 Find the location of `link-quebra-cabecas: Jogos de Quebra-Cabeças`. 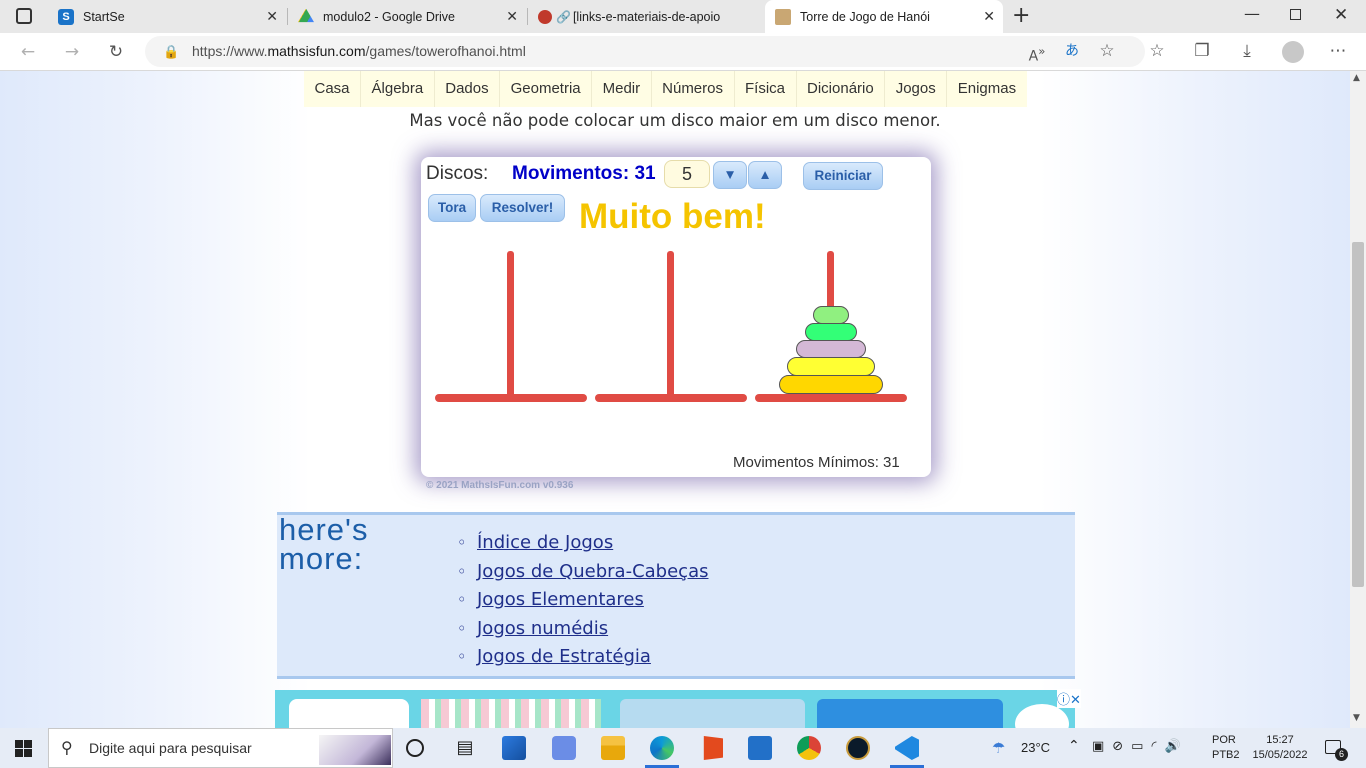

link-quebra-cabecas: Jogos de Quebra-Cabeças is located at coordinates (583, 572).